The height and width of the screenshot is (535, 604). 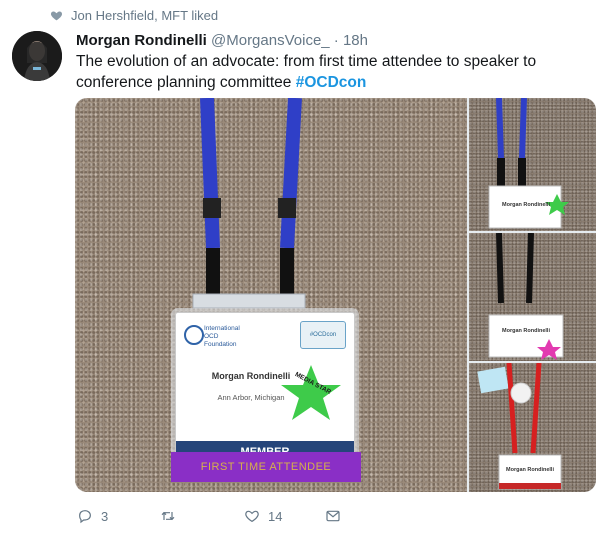 What do you see at coordinates (275, 516) in the screenshot?
I see `like-count: 14` at bounding box center [275, 516].